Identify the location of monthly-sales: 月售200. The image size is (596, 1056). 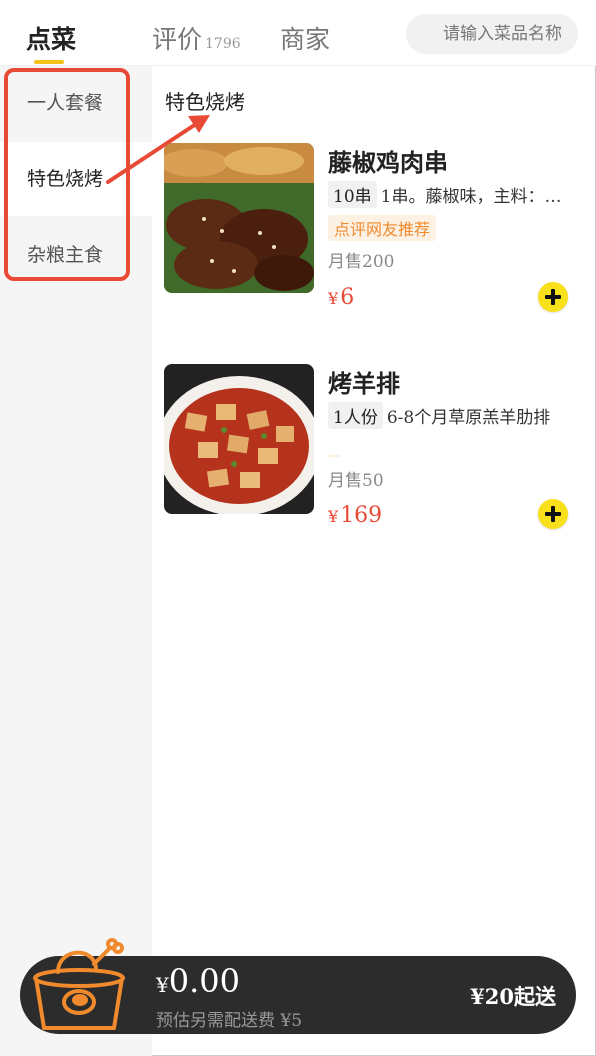
(361, 262).